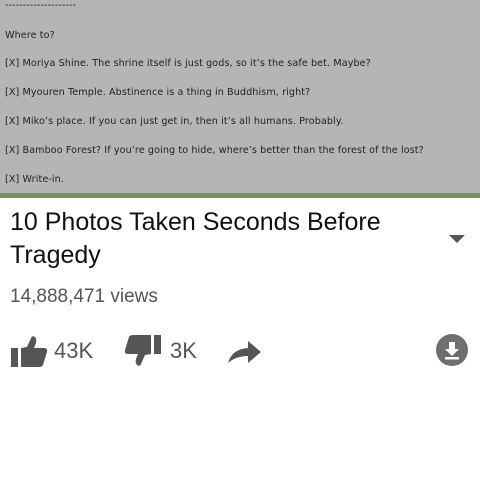  I want to click on chevron-down-icon, so click(457, 239).